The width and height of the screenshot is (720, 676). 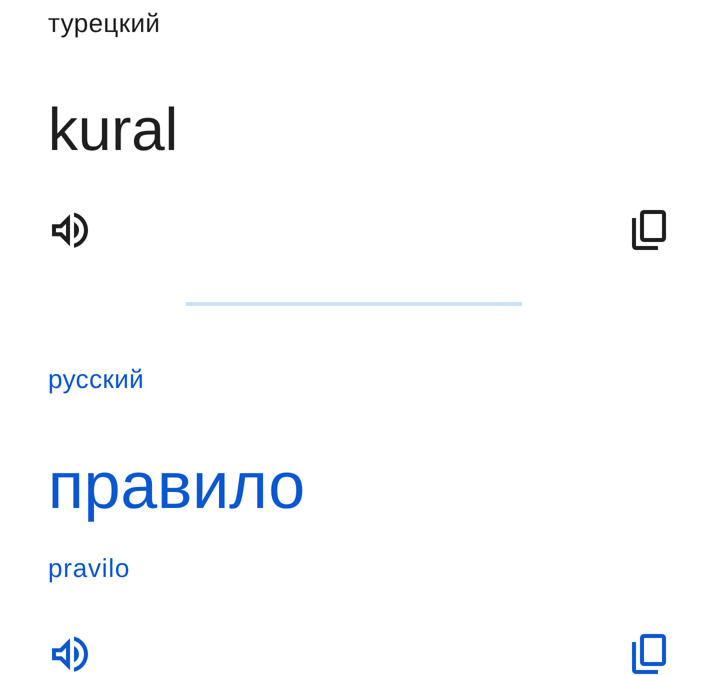 What do you see at coordinates (104, 23) in the screenshot?
I see `language-label: турецкий` at bounding box center [104, 23].